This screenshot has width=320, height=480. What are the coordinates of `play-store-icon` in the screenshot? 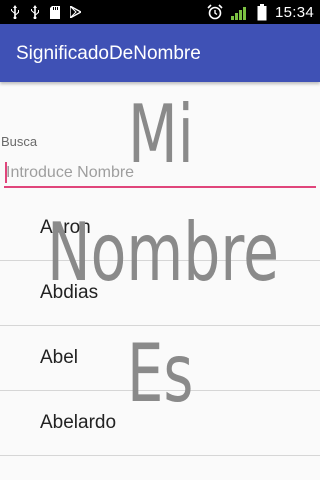 It's located at (75, 12).